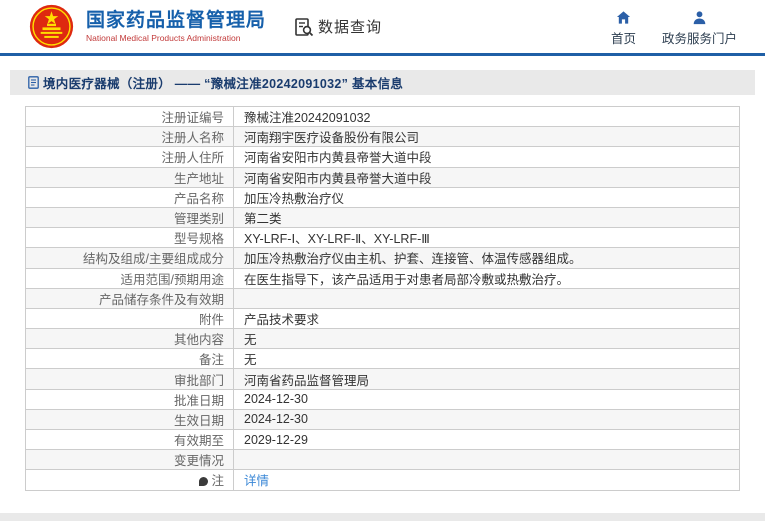  I want to click on row-label: 产品储存条件及有效期, so click(129, 298).